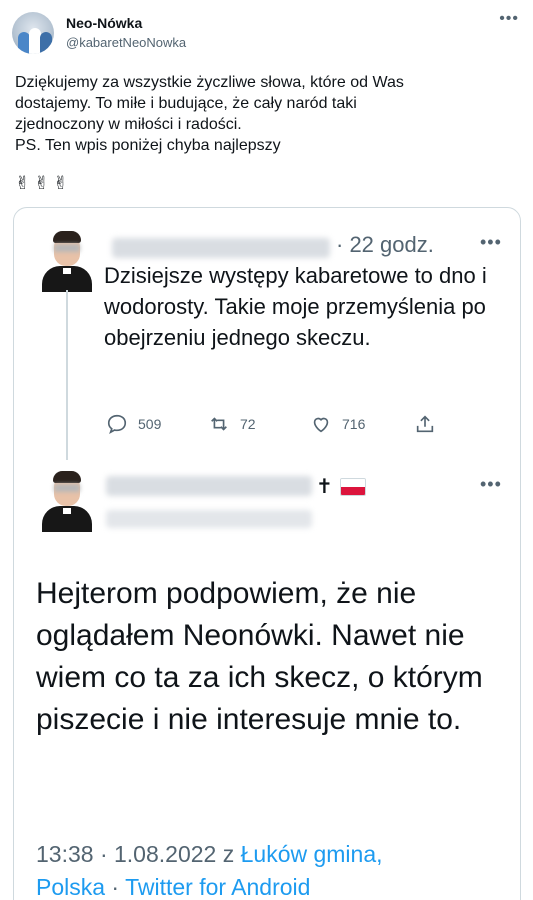  Describe the element at coordinates (150, 424) in the screenshot. I see `reply-count: 509` at that location.